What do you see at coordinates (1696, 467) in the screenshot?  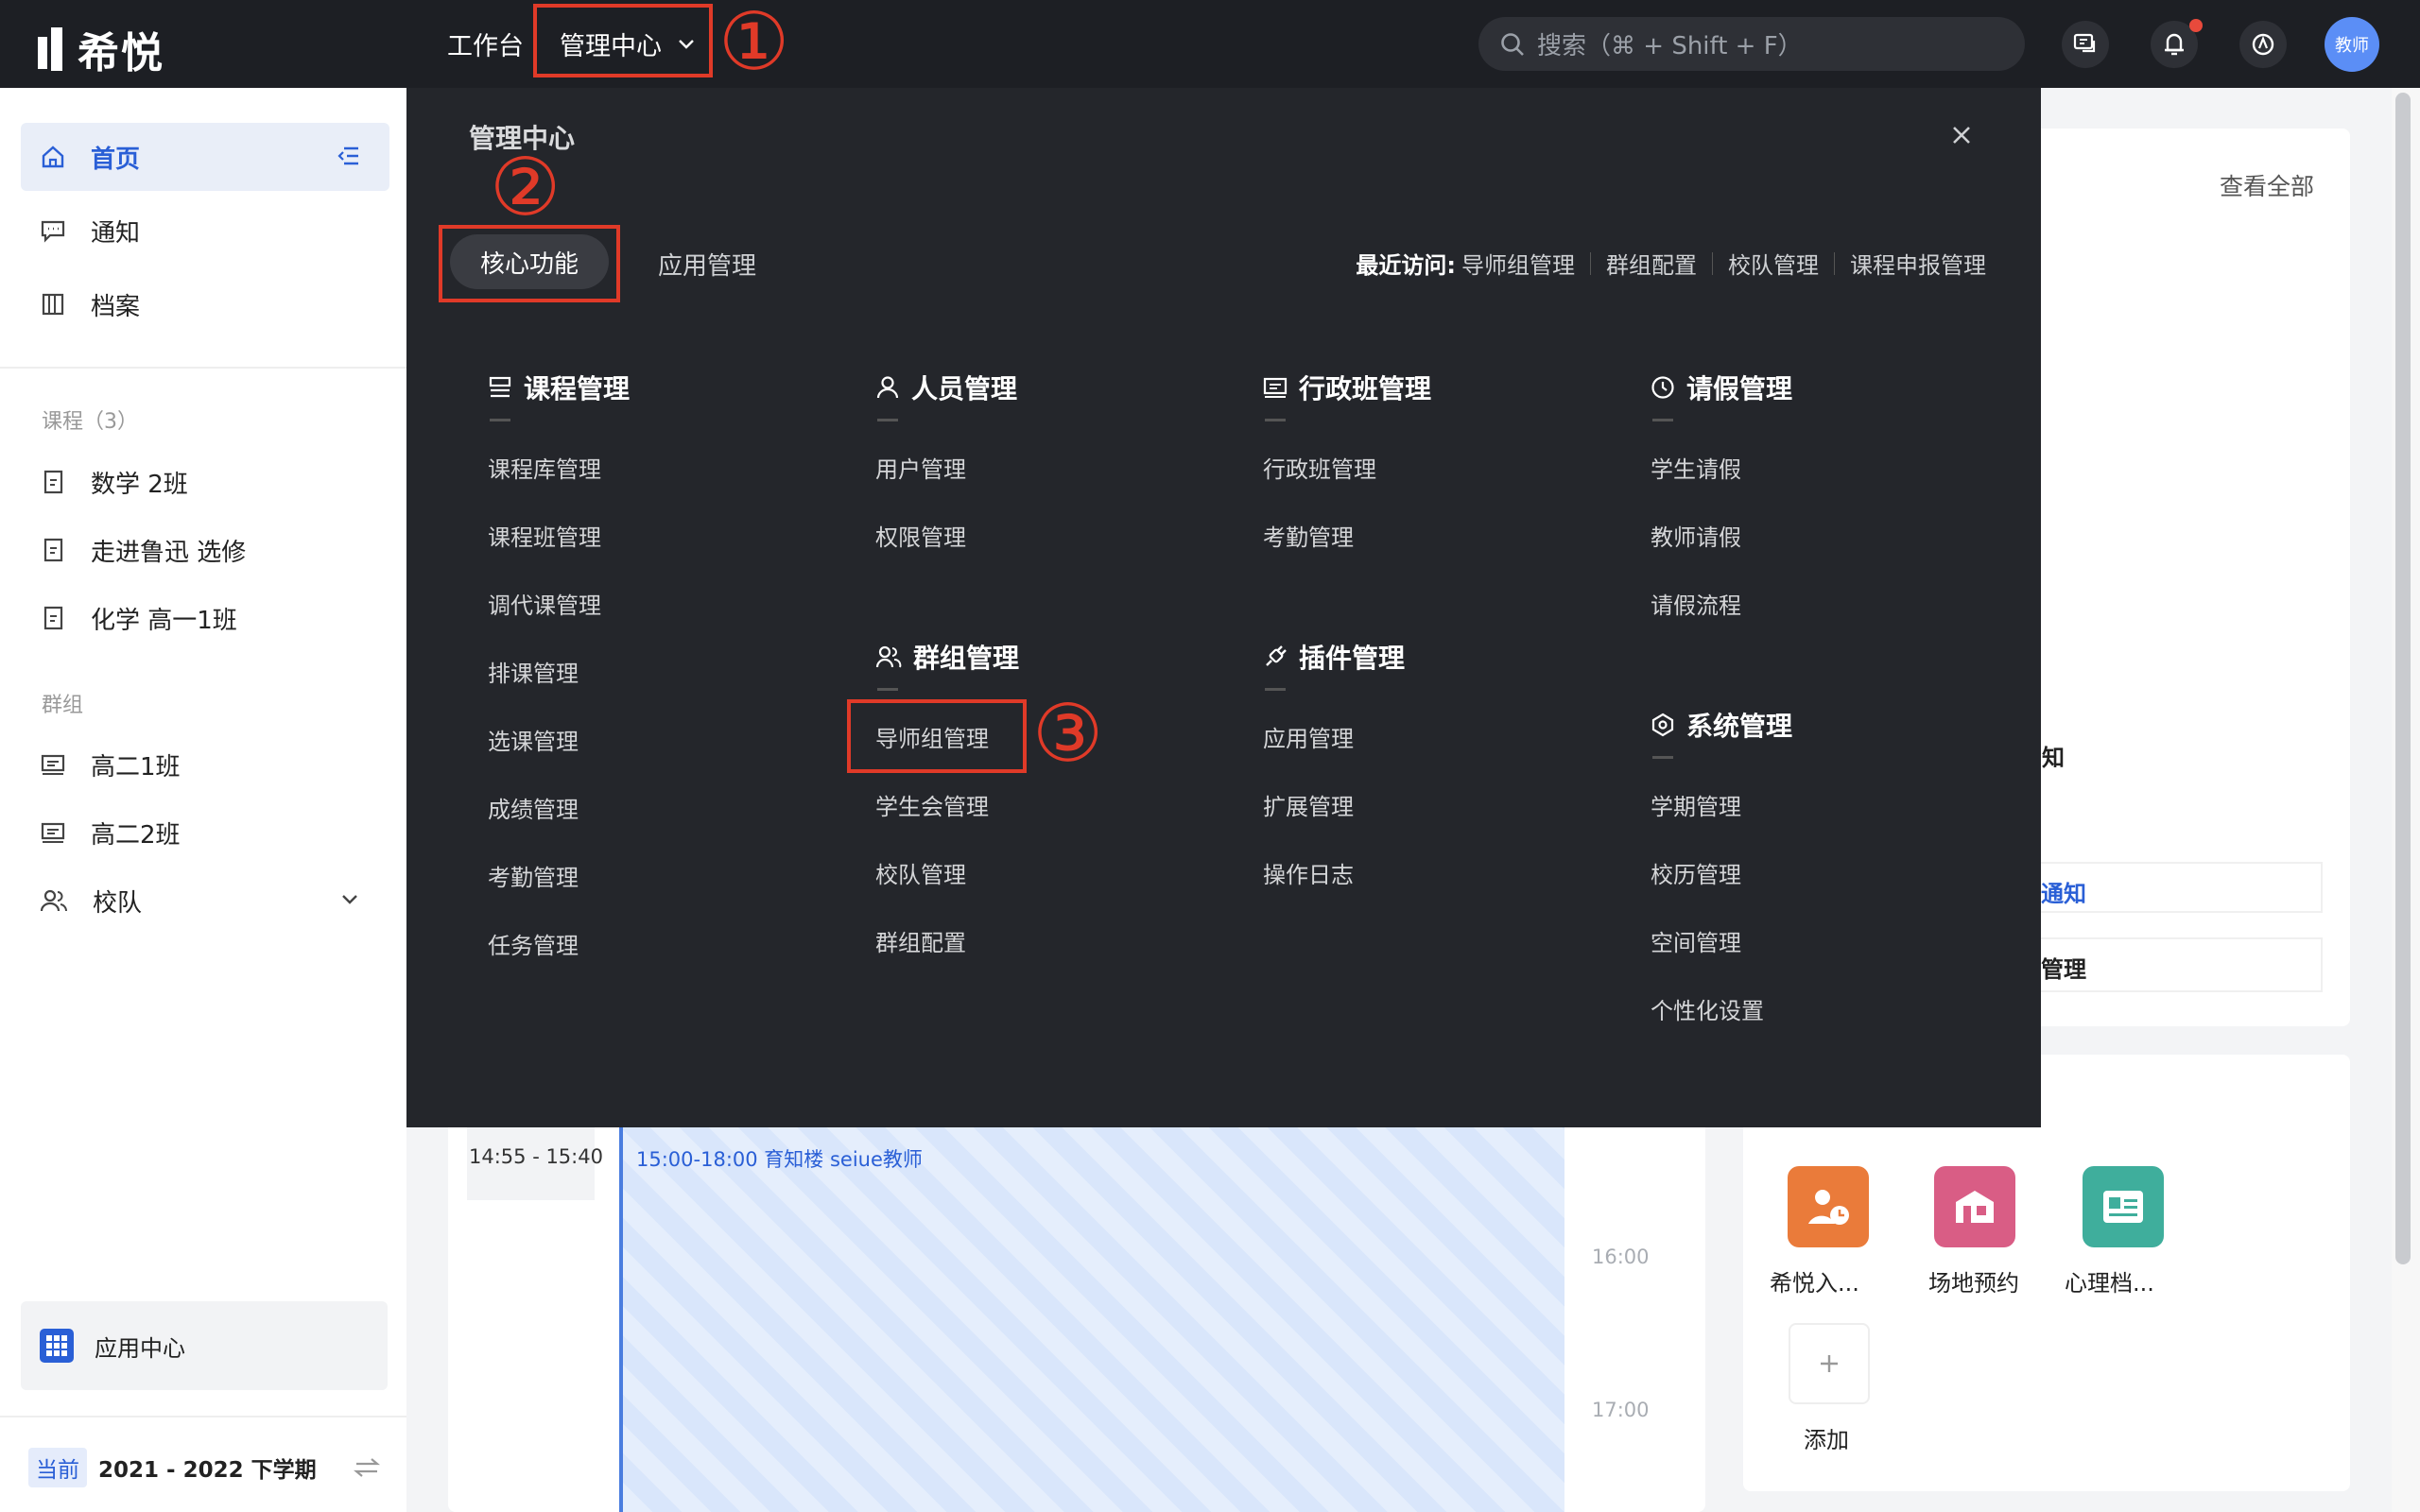 I see `menu-link: 学生请假` at bounding box center [1696, 467].